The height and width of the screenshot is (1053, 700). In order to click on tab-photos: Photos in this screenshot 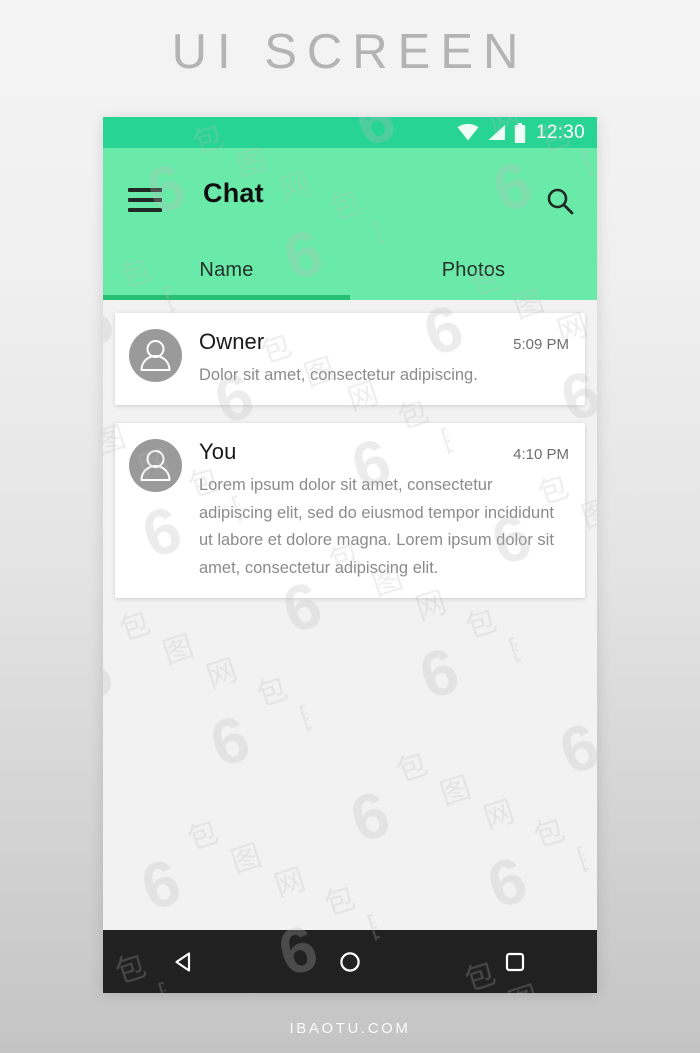, I will do `click(473, 277)`.